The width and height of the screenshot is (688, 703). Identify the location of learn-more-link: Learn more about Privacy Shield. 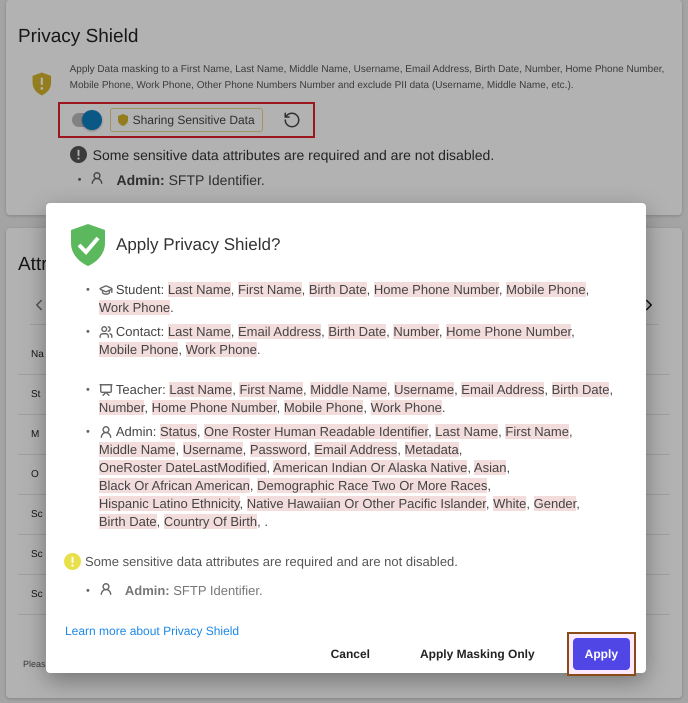
(152, 631).